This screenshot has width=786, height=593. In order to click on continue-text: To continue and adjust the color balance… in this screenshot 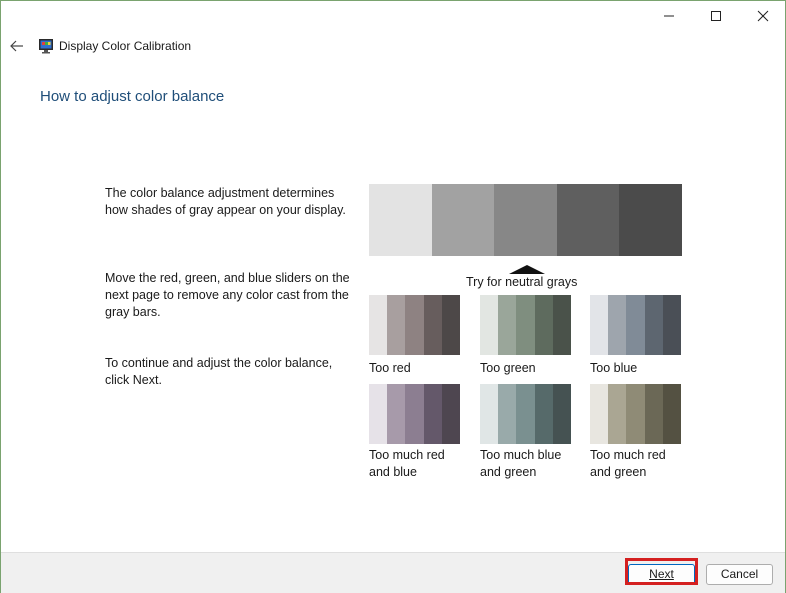, I will do `click(219, 371)`.